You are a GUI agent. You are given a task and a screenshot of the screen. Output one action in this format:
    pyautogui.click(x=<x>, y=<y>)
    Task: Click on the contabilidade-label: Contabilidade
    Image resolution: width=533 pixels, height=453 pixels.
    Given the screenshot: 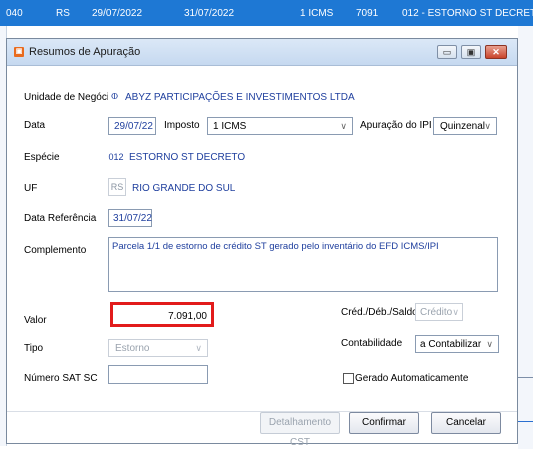 What is the action you would take?
    pyautogui.click(x=372, y=343)
    